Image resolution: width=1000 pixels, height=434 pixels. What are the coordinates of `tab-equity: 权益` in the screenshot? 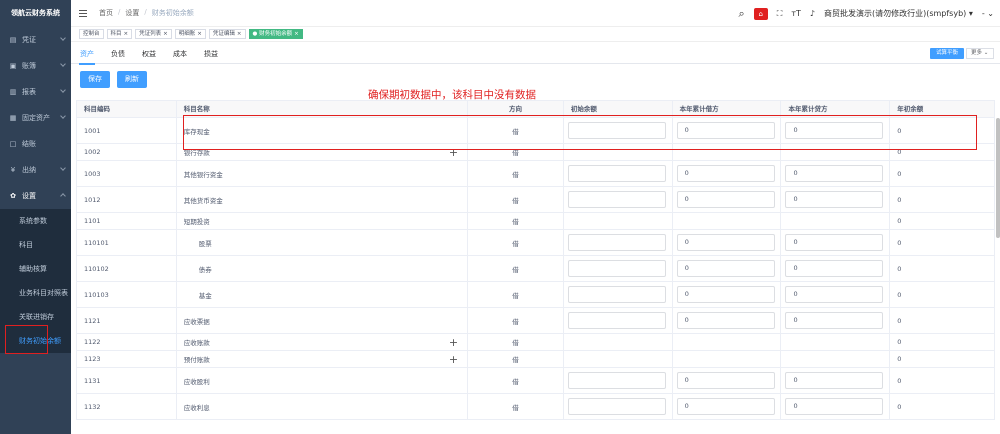 It's located at (149, 54).